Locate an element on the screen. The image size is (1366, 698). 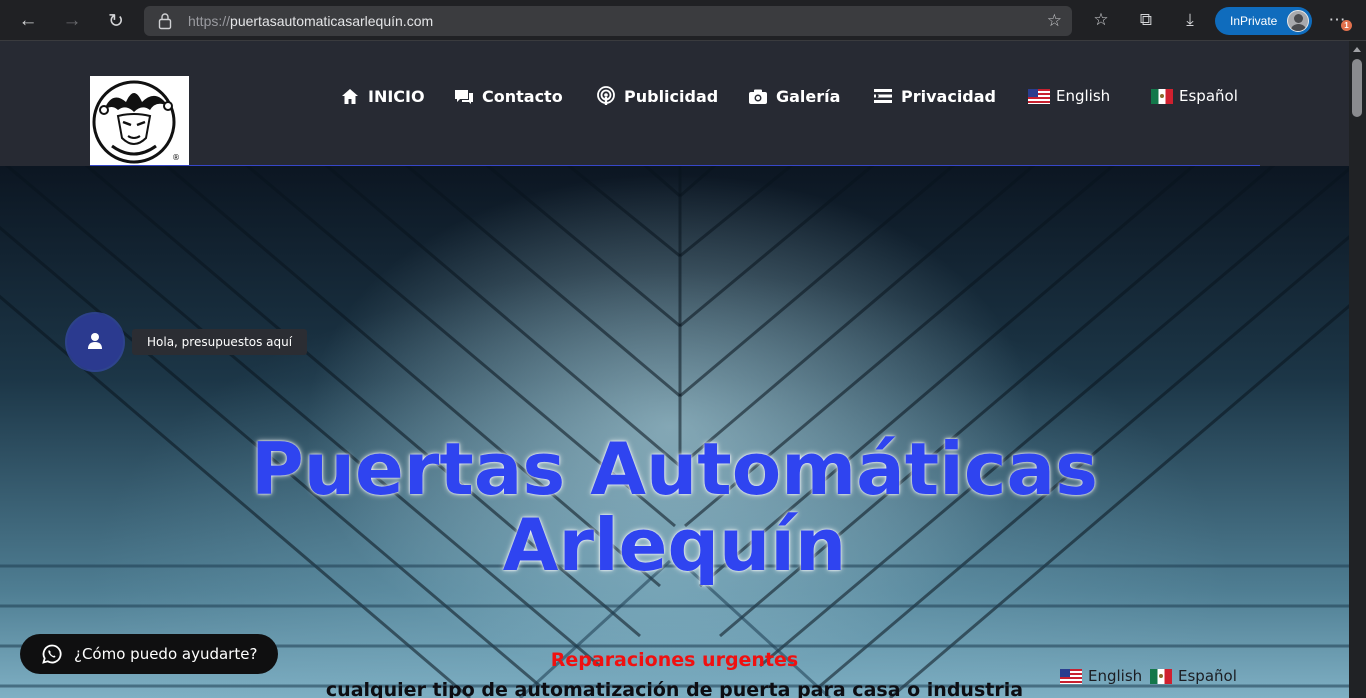
address-bar: https://puertasautomaticasarlequín.com ☆ is located at coordinates (608, 21).